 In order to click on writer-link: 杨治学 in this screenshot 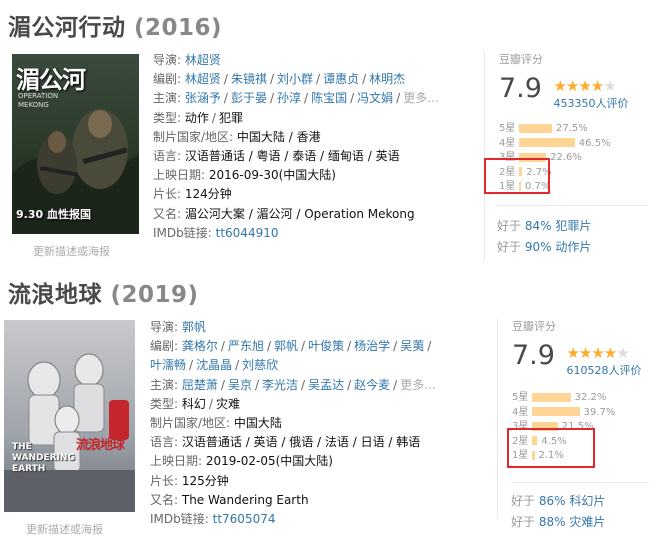, I will do `click(372, 346)`.